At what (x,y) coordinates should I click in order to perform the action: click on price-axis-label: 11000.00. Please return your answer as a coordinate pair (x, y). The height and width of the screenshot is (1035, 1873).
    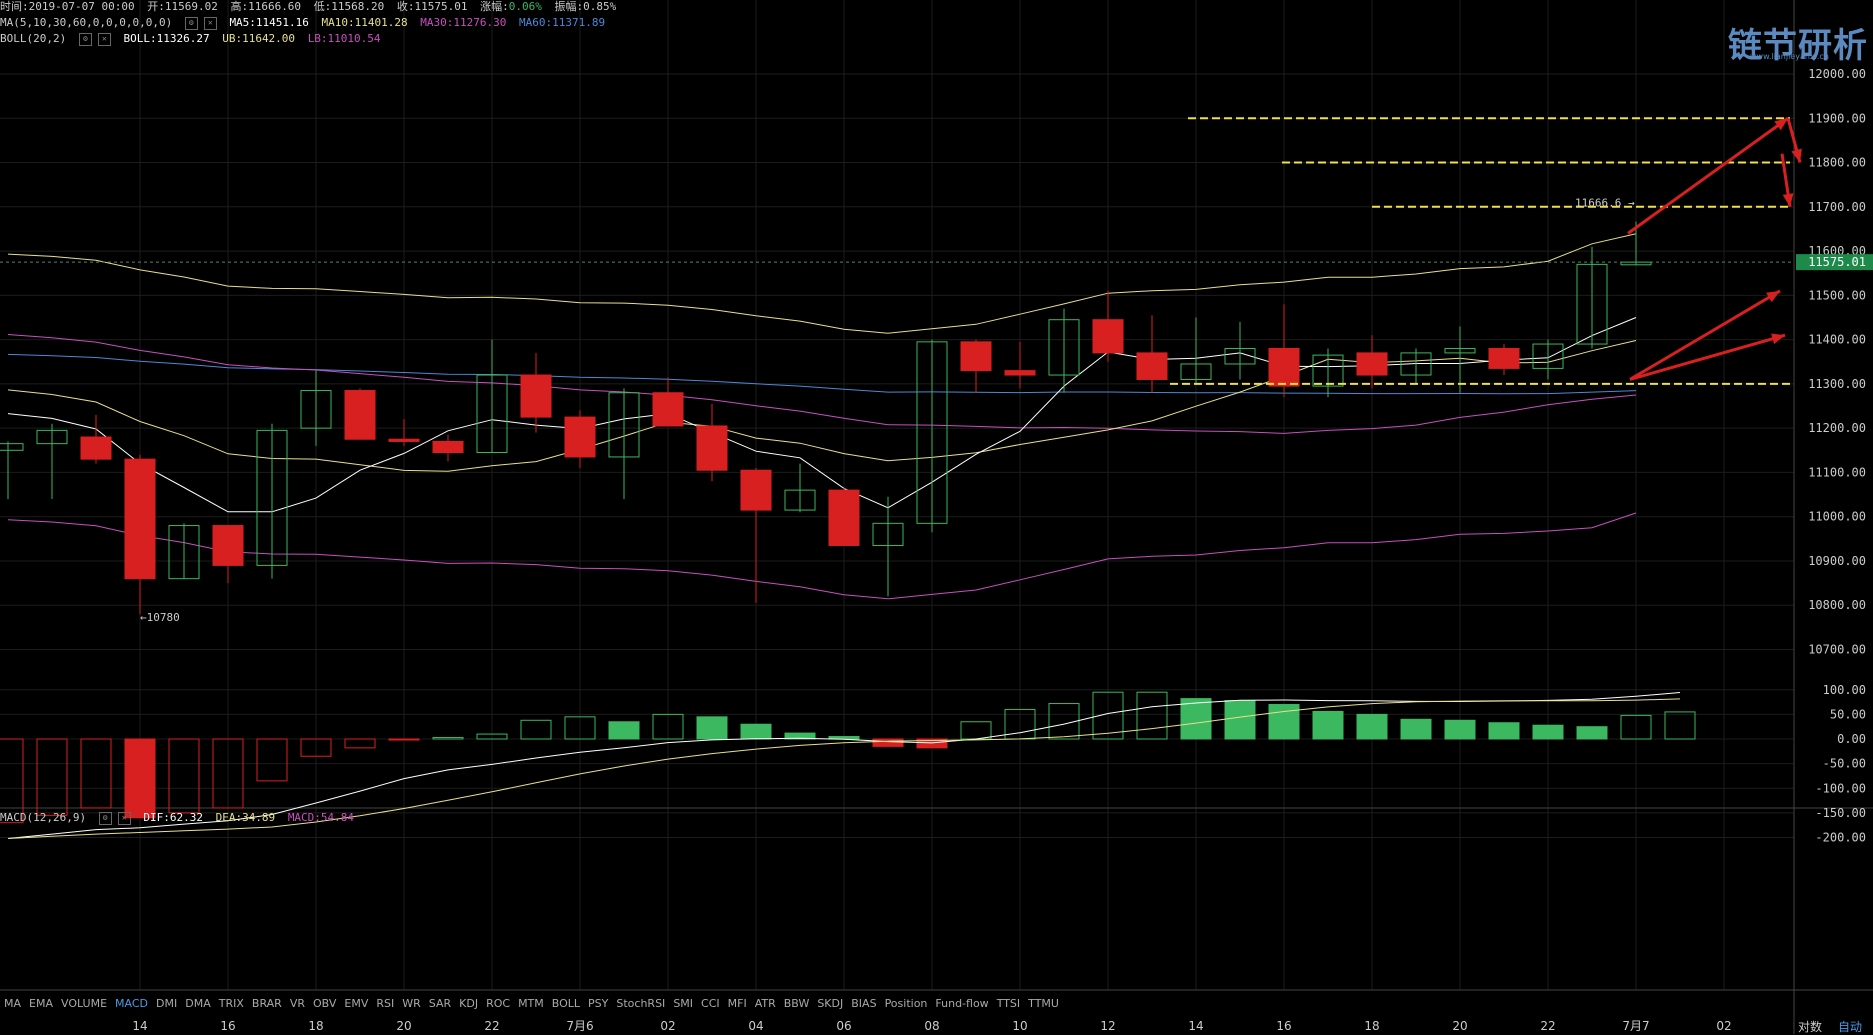
    Looking at the image, I should click on (1837, 517).